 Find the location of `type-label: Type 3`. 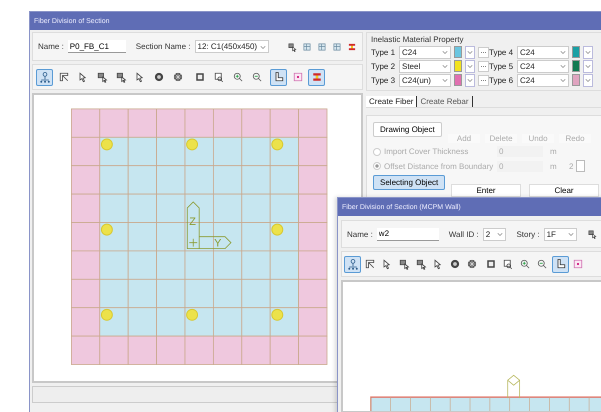

type-label: Type 3 is located at coordinates (383, 80).